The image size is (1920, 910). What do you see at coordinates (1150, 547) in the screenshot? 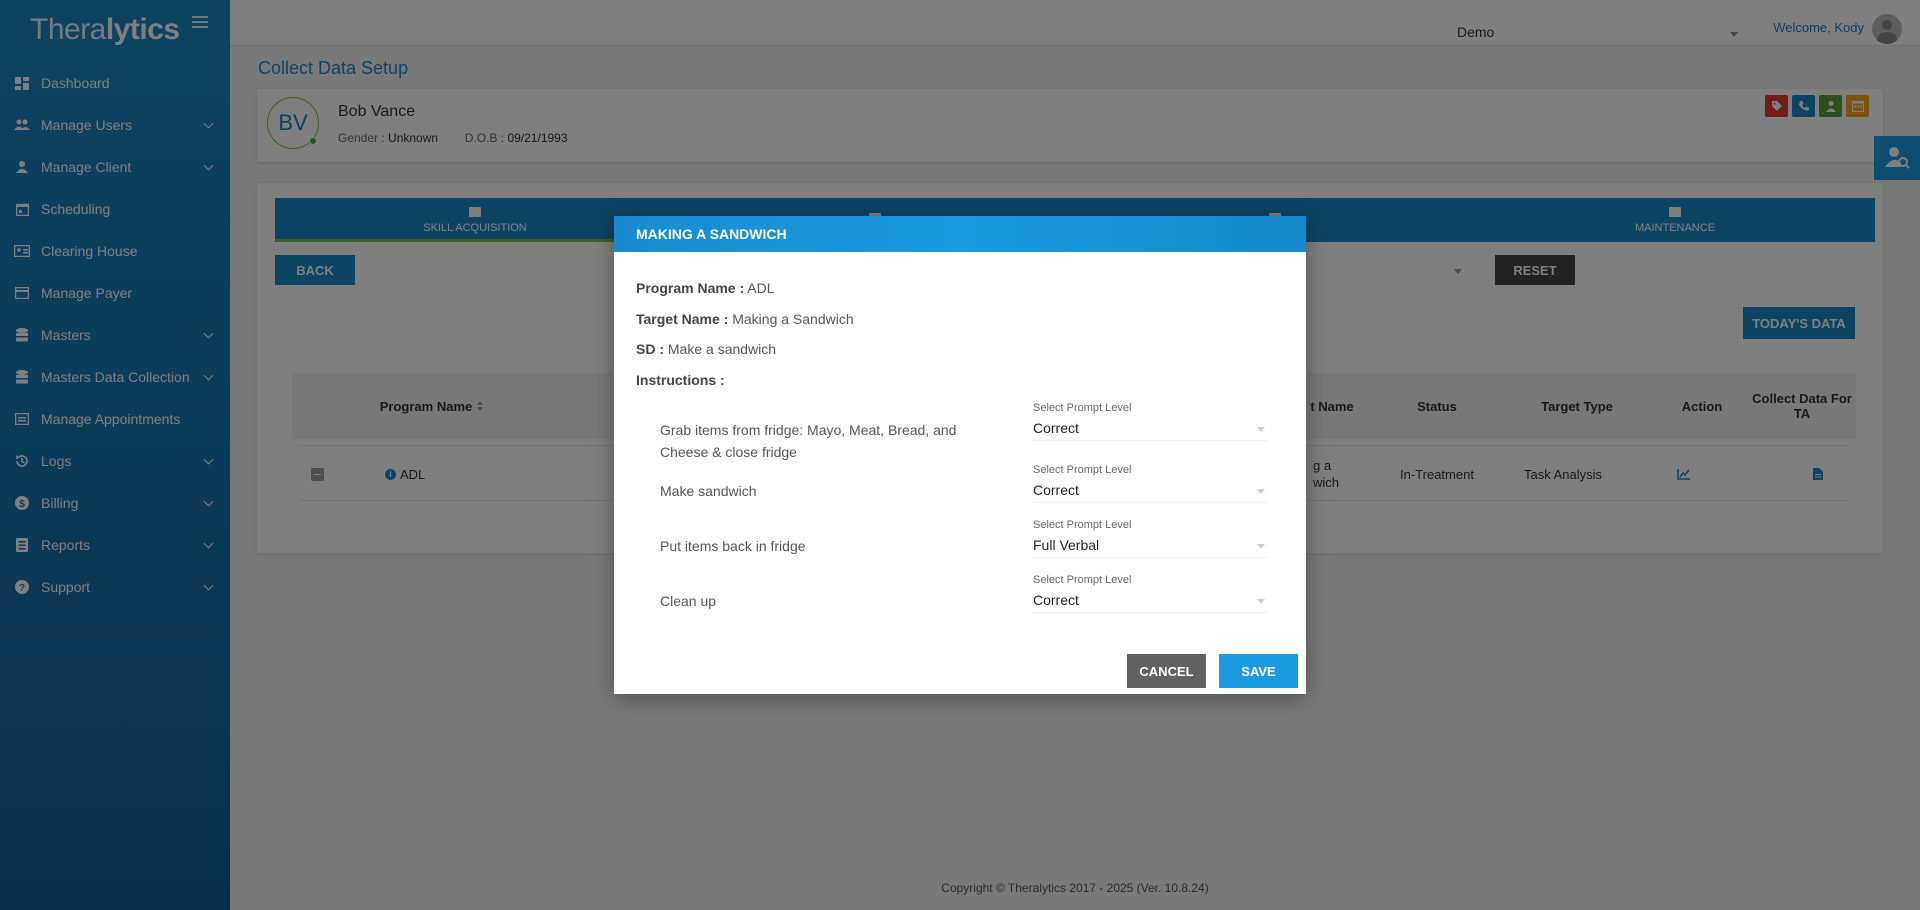
I see `prompt-level-value: Full Verbal` at bounding box center [1150, 547].